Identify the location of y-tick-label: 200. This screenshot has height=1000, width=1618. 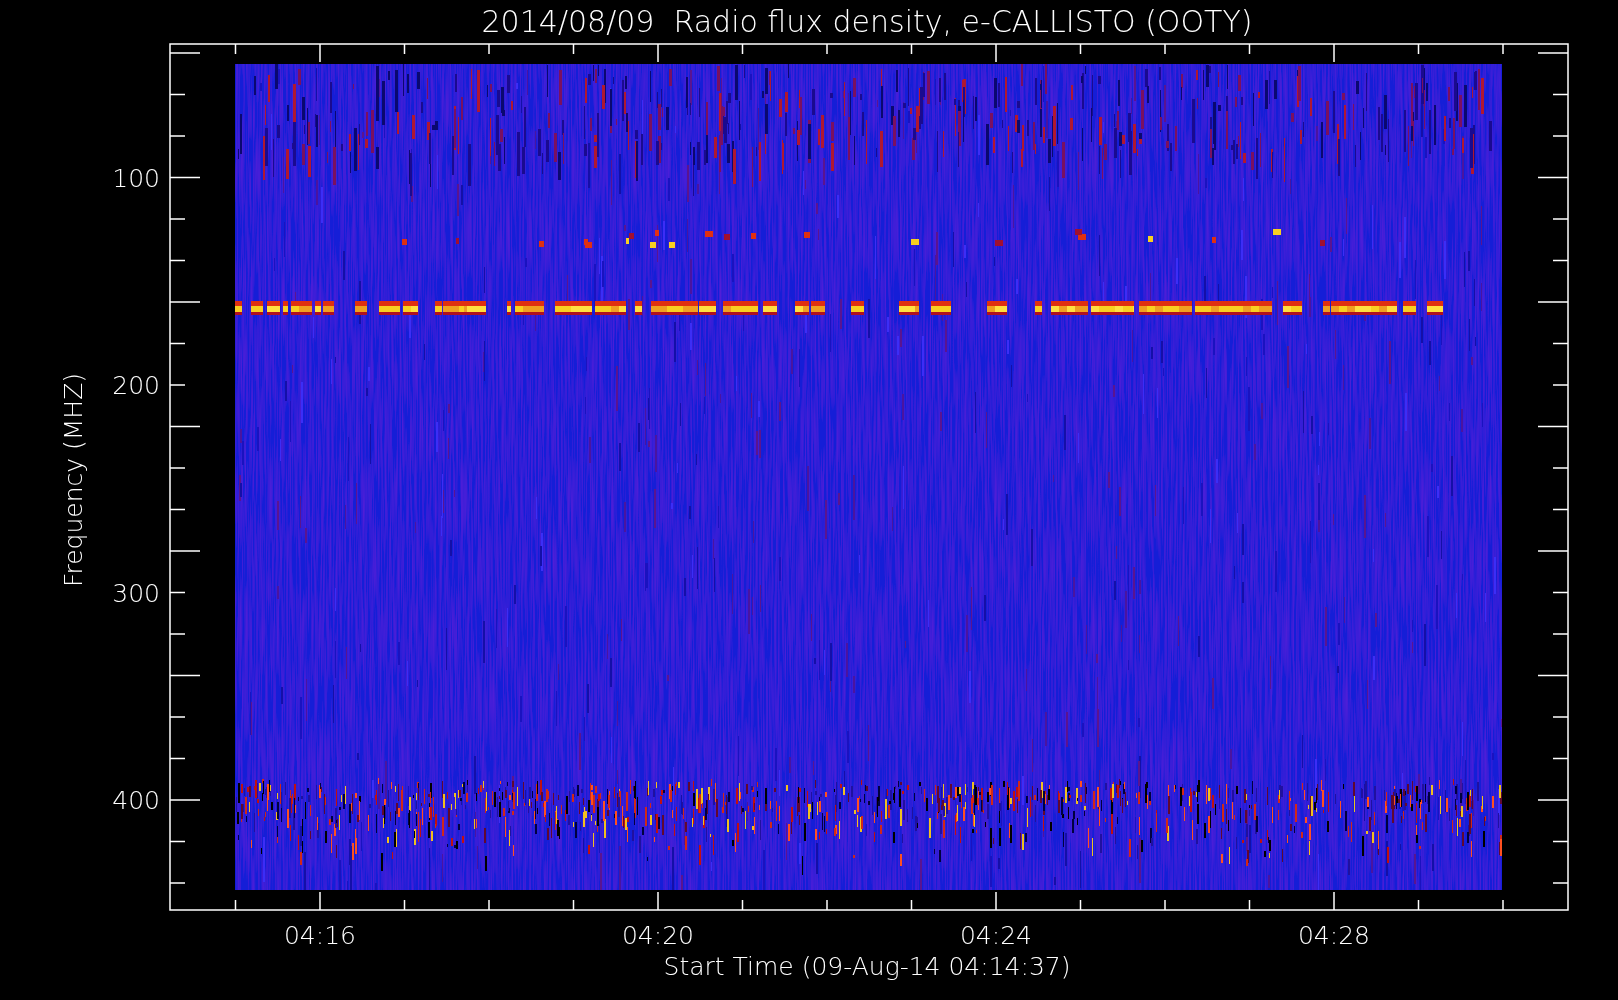
(136, 385).